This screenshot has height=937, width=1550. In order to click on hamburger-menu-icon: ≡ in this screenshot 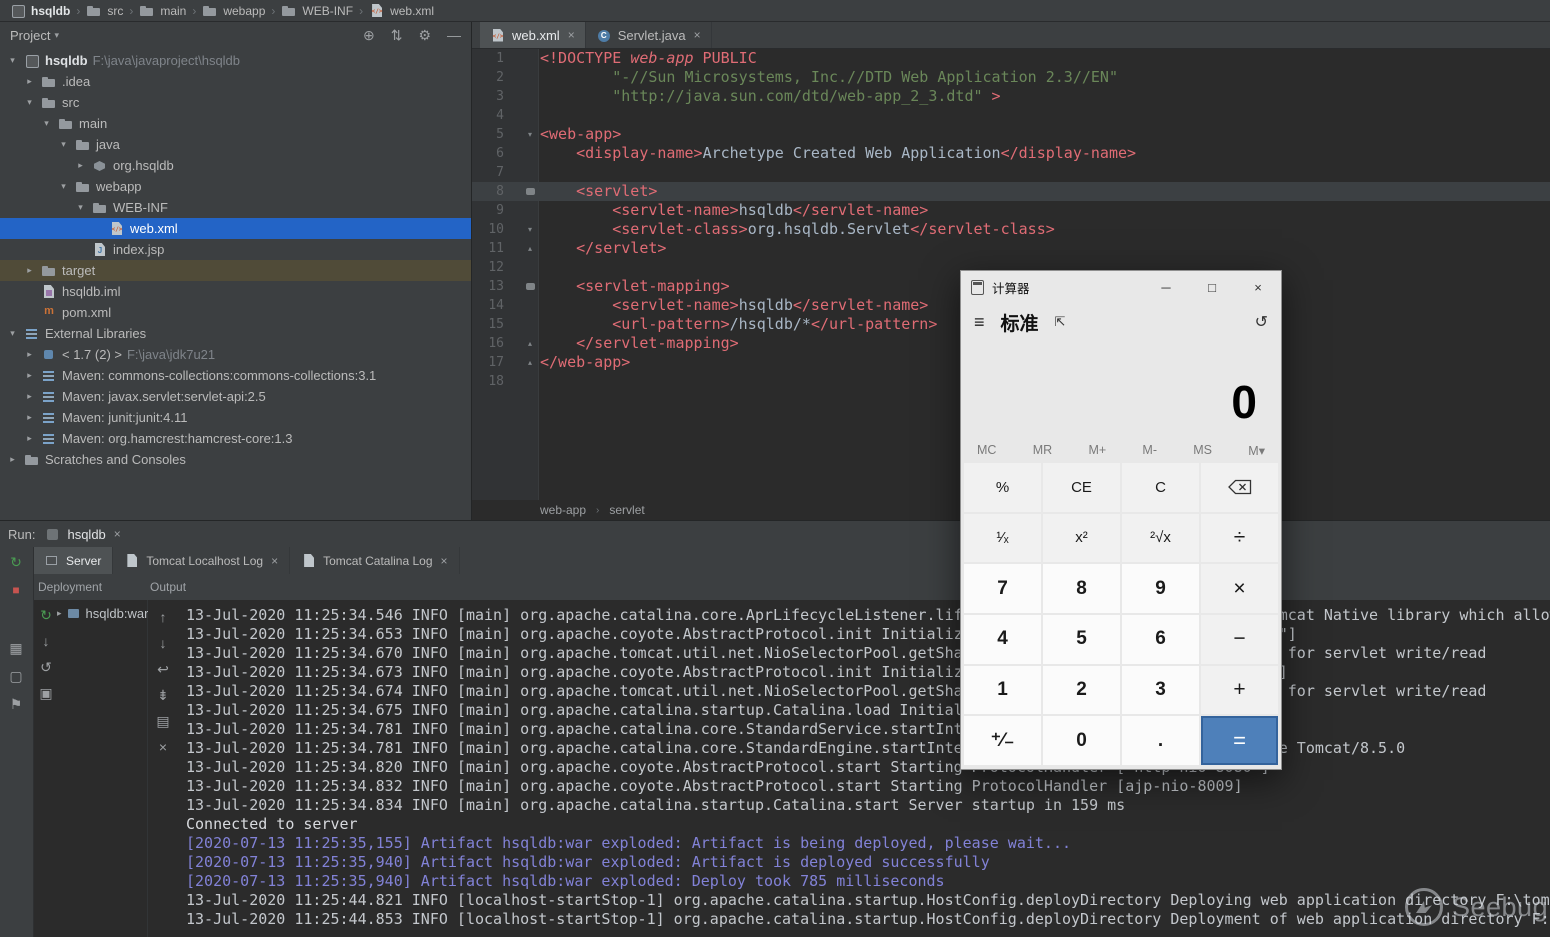, I will do `click(979, 322)`.